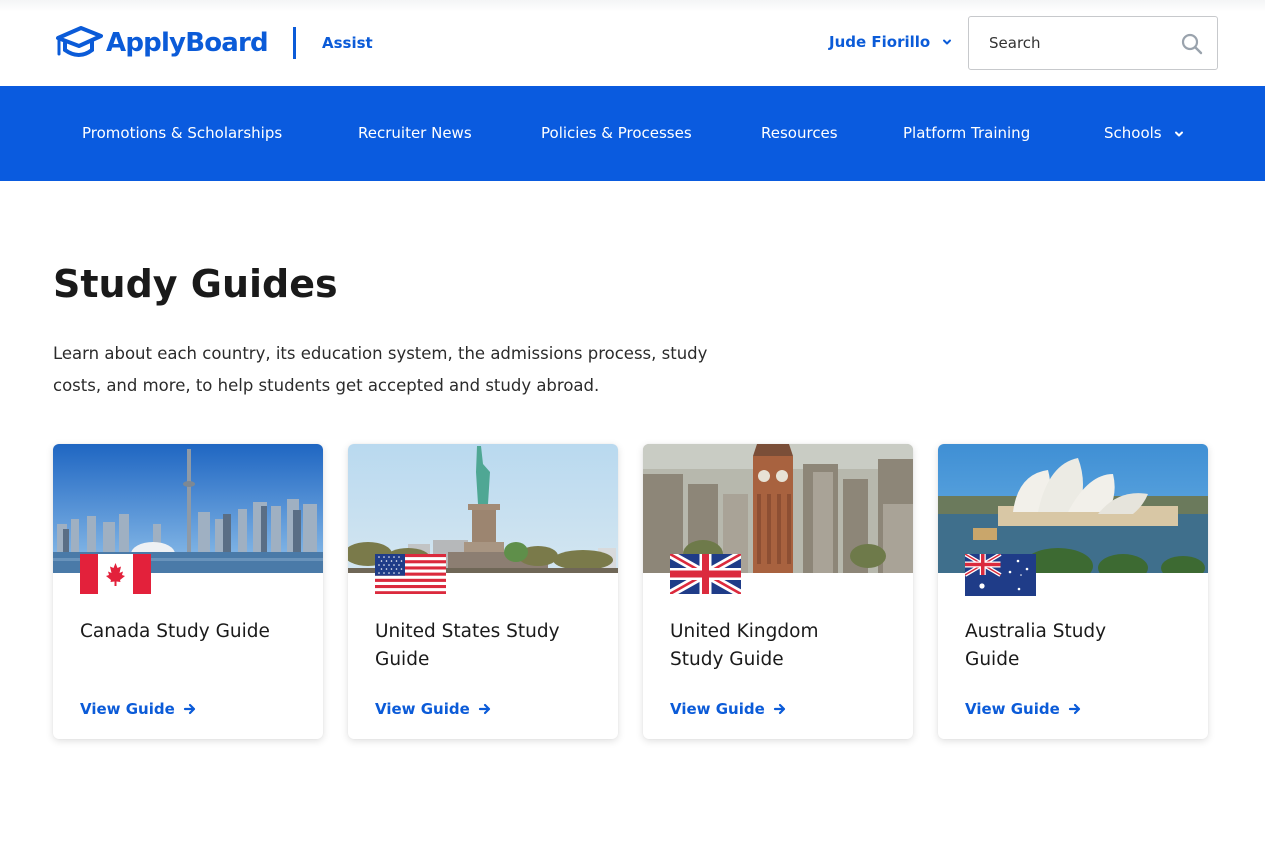 This screenshot has width=1265, height=848. I want to click on applyboard-logo: ApplyBoard, so click(161, 43).